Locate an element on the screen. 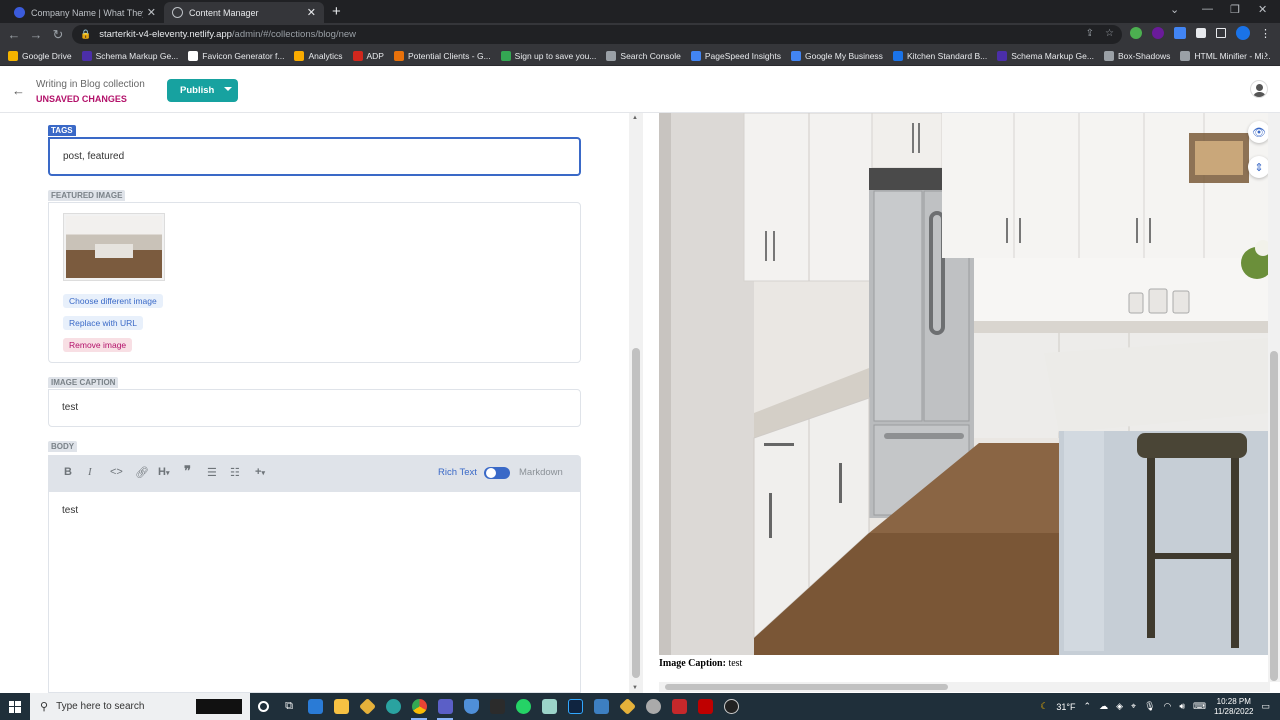 Image resolution: width=1280 pixels, height=720 pixels. dropbox-icon: ◈ is located at coordinates (1119, 706).